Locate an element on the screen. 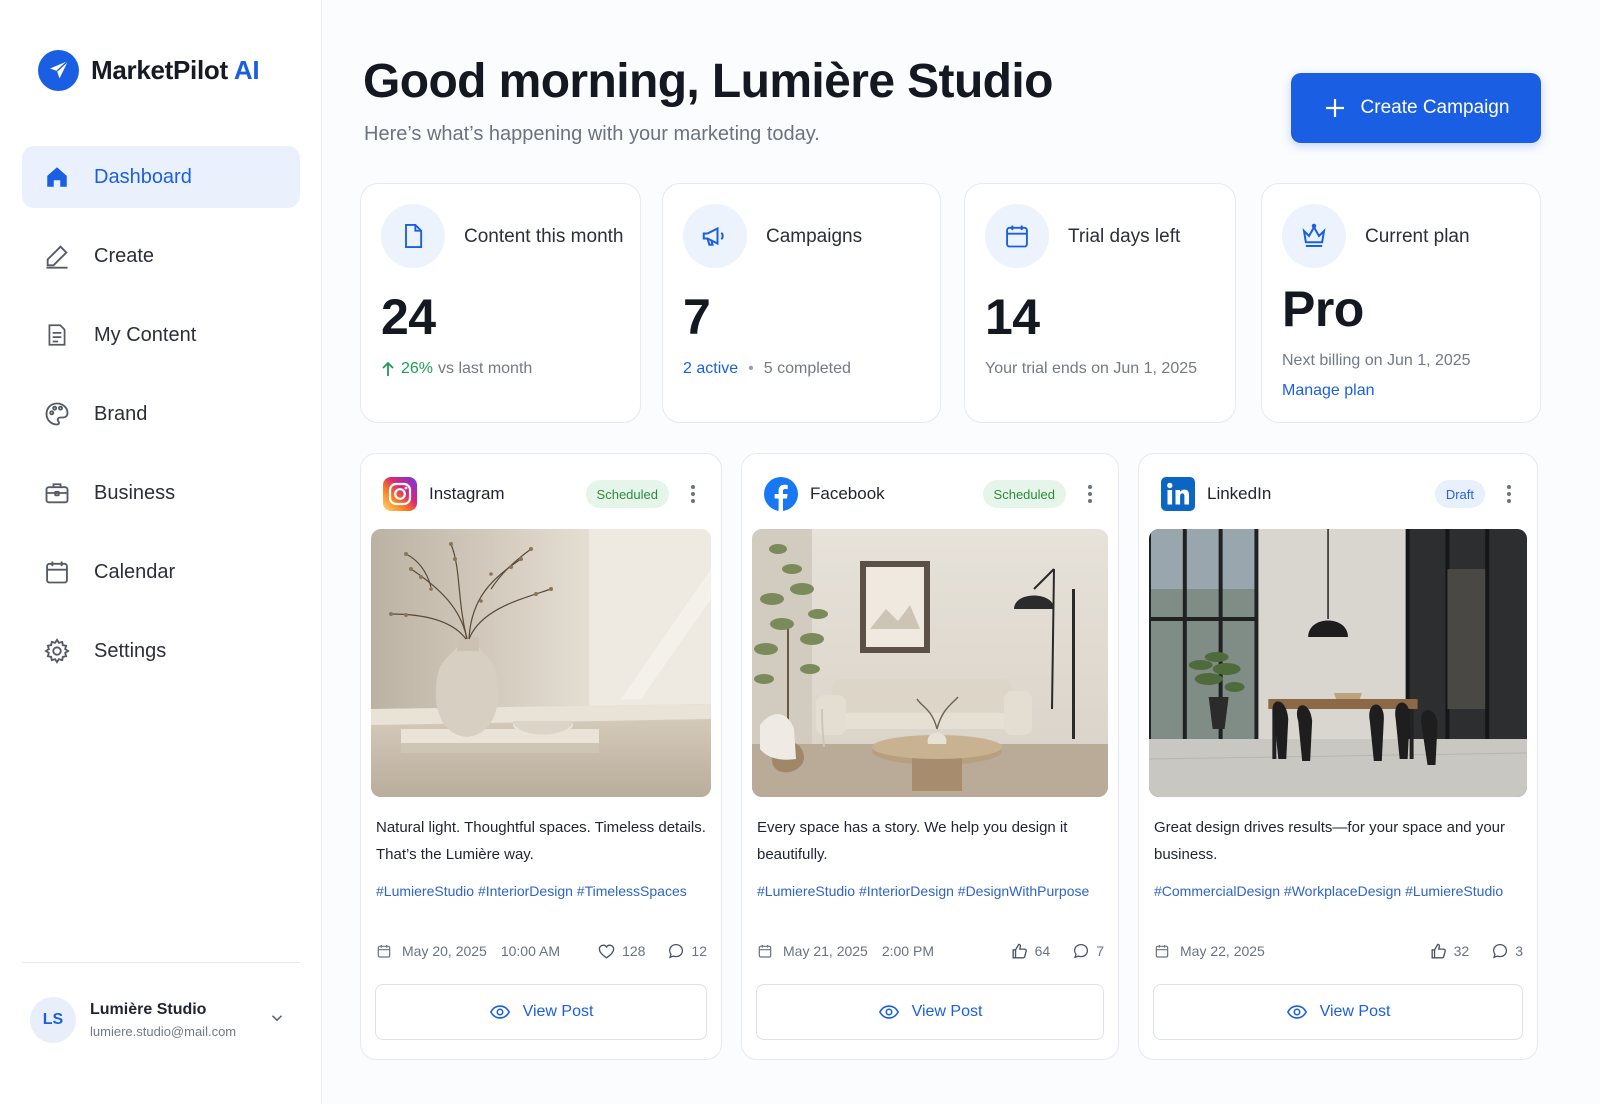 This screenshot has width=1600, height=1104. document-icon is located at coordinates (57, 335).